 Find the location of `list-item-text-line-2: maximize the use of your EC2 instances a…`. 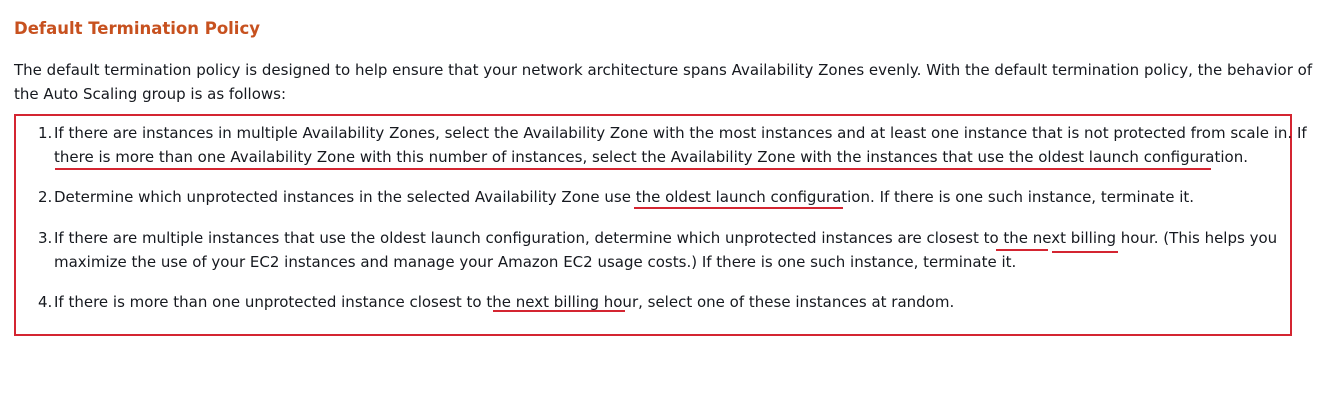

list-item-text-line-2: maximize the use of your EC2 instances a… is located at coordinates (535, 262).